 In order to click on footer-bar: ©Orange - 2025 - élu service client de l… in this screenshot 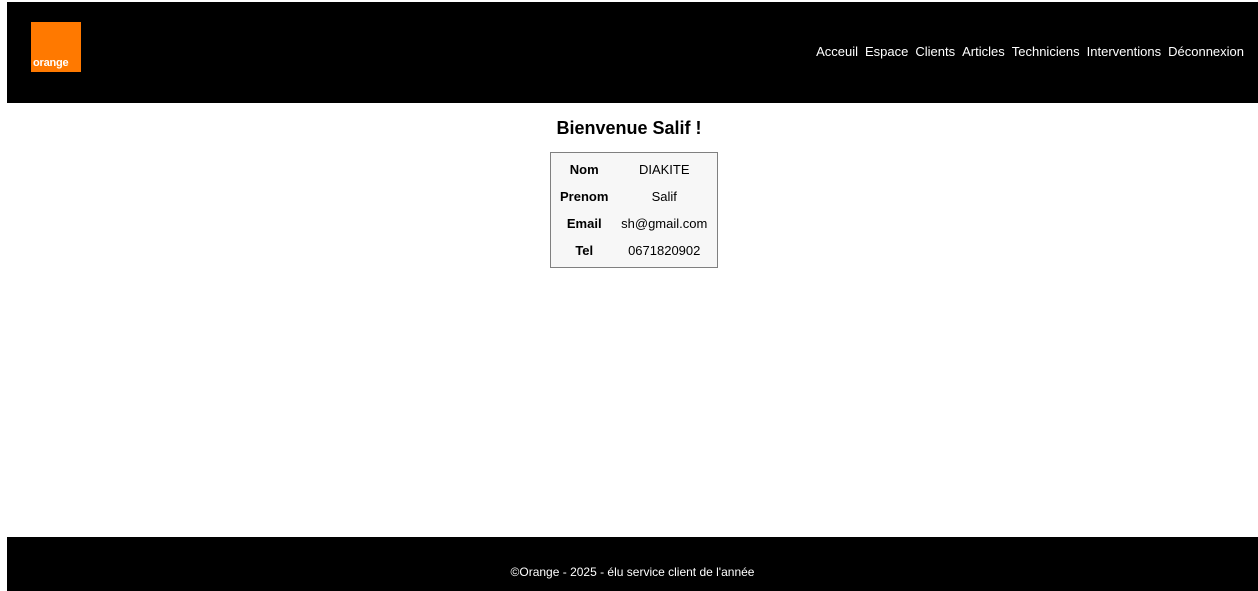, I will do `click(632, 564)`.